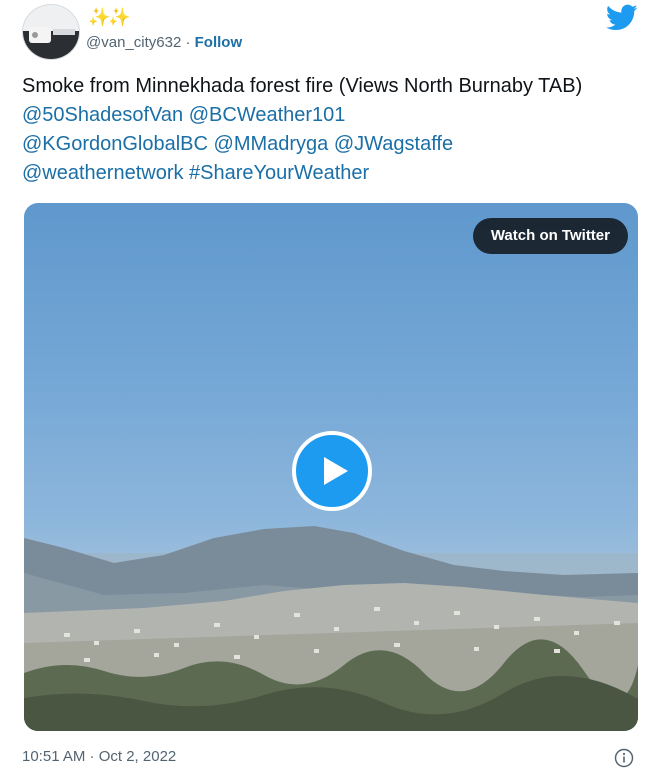  Describe the element at coordinates (336, 471) in the screenshot. I see `play-icon` at that location.